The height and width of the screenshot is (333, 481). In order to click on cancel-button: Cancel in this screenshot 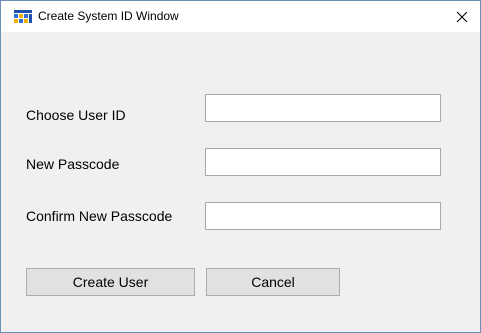, I will do `click(273, 282)`.